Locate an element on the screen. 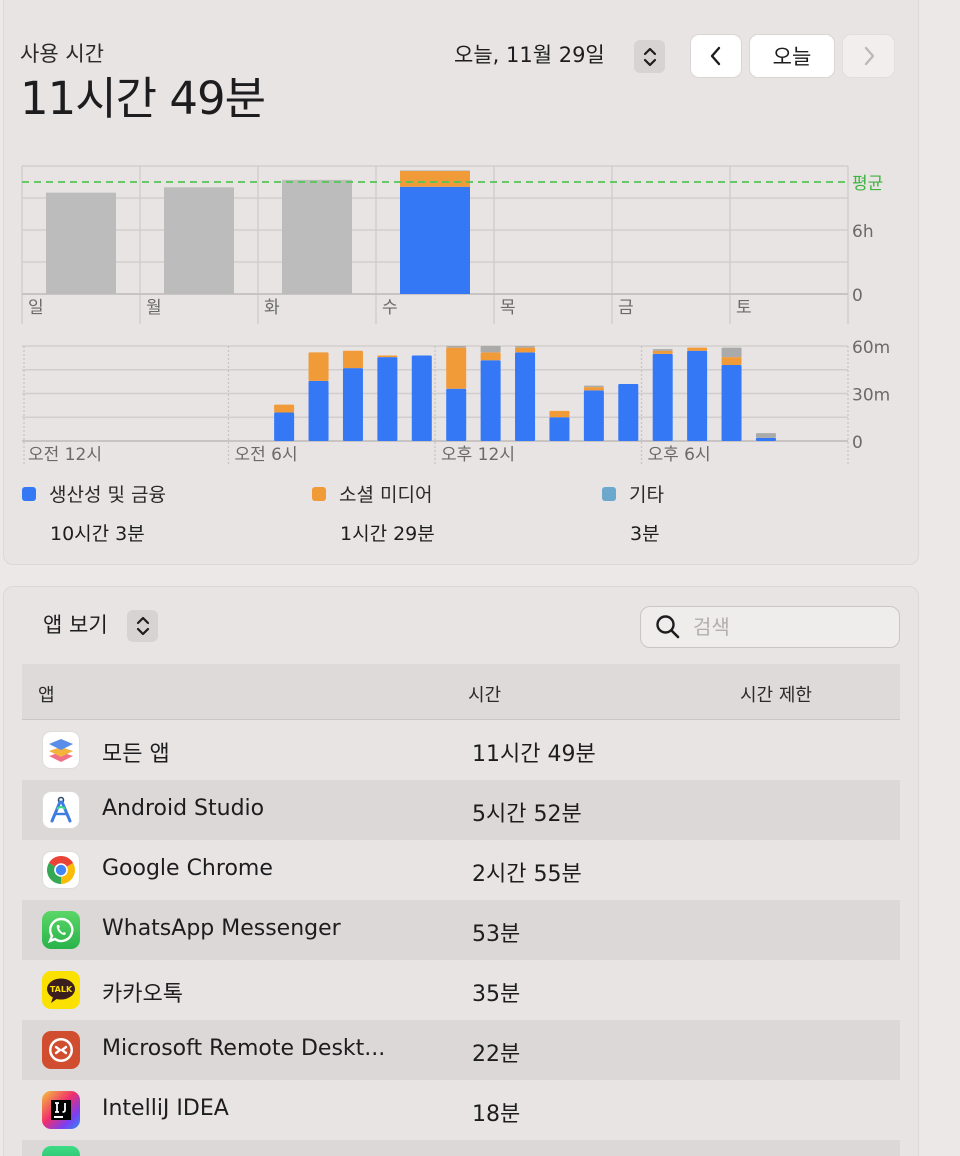 The width and height of the screenshot is (960, 1156). date-stepper is located at coordinates (649, 56).